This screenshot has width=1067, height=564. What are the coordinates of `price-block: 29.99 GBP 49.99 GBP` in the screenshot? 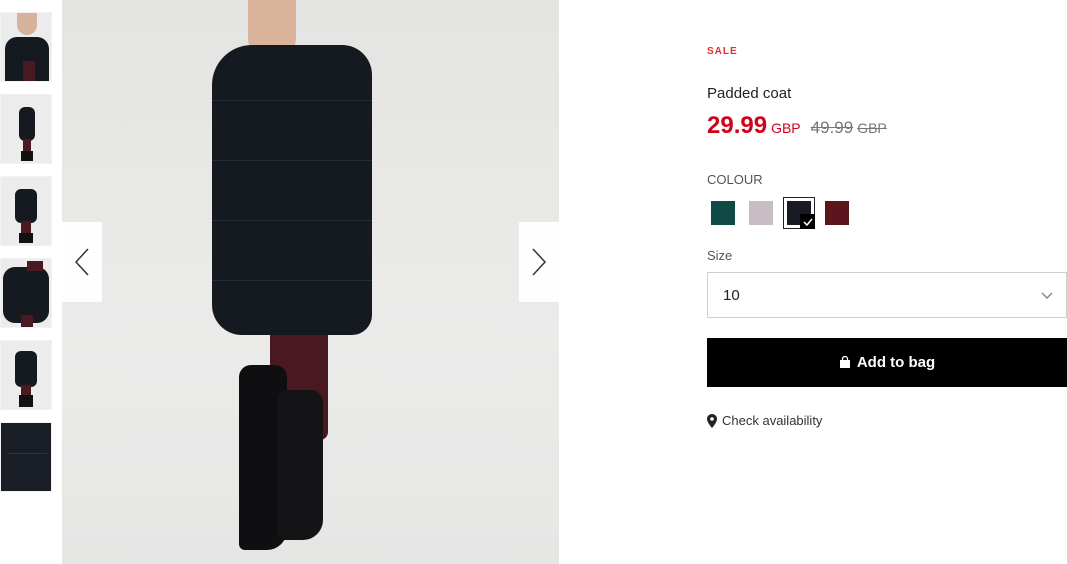 It's located at (797, 126).